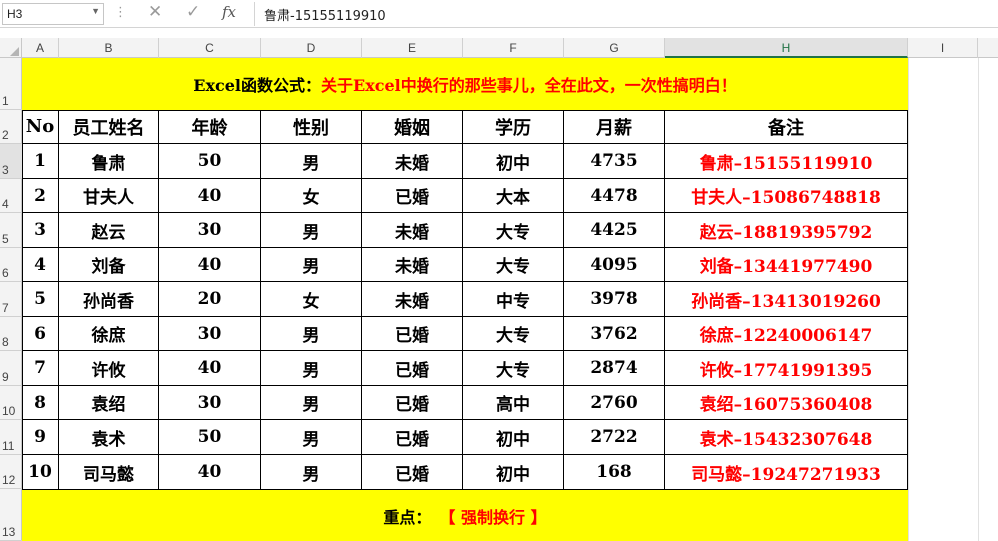  What do you see at coordinates (786, 299) in the screenshot?
I see `cell-remark: 孙尚香–13413019260` at bounding box center [786, 299].